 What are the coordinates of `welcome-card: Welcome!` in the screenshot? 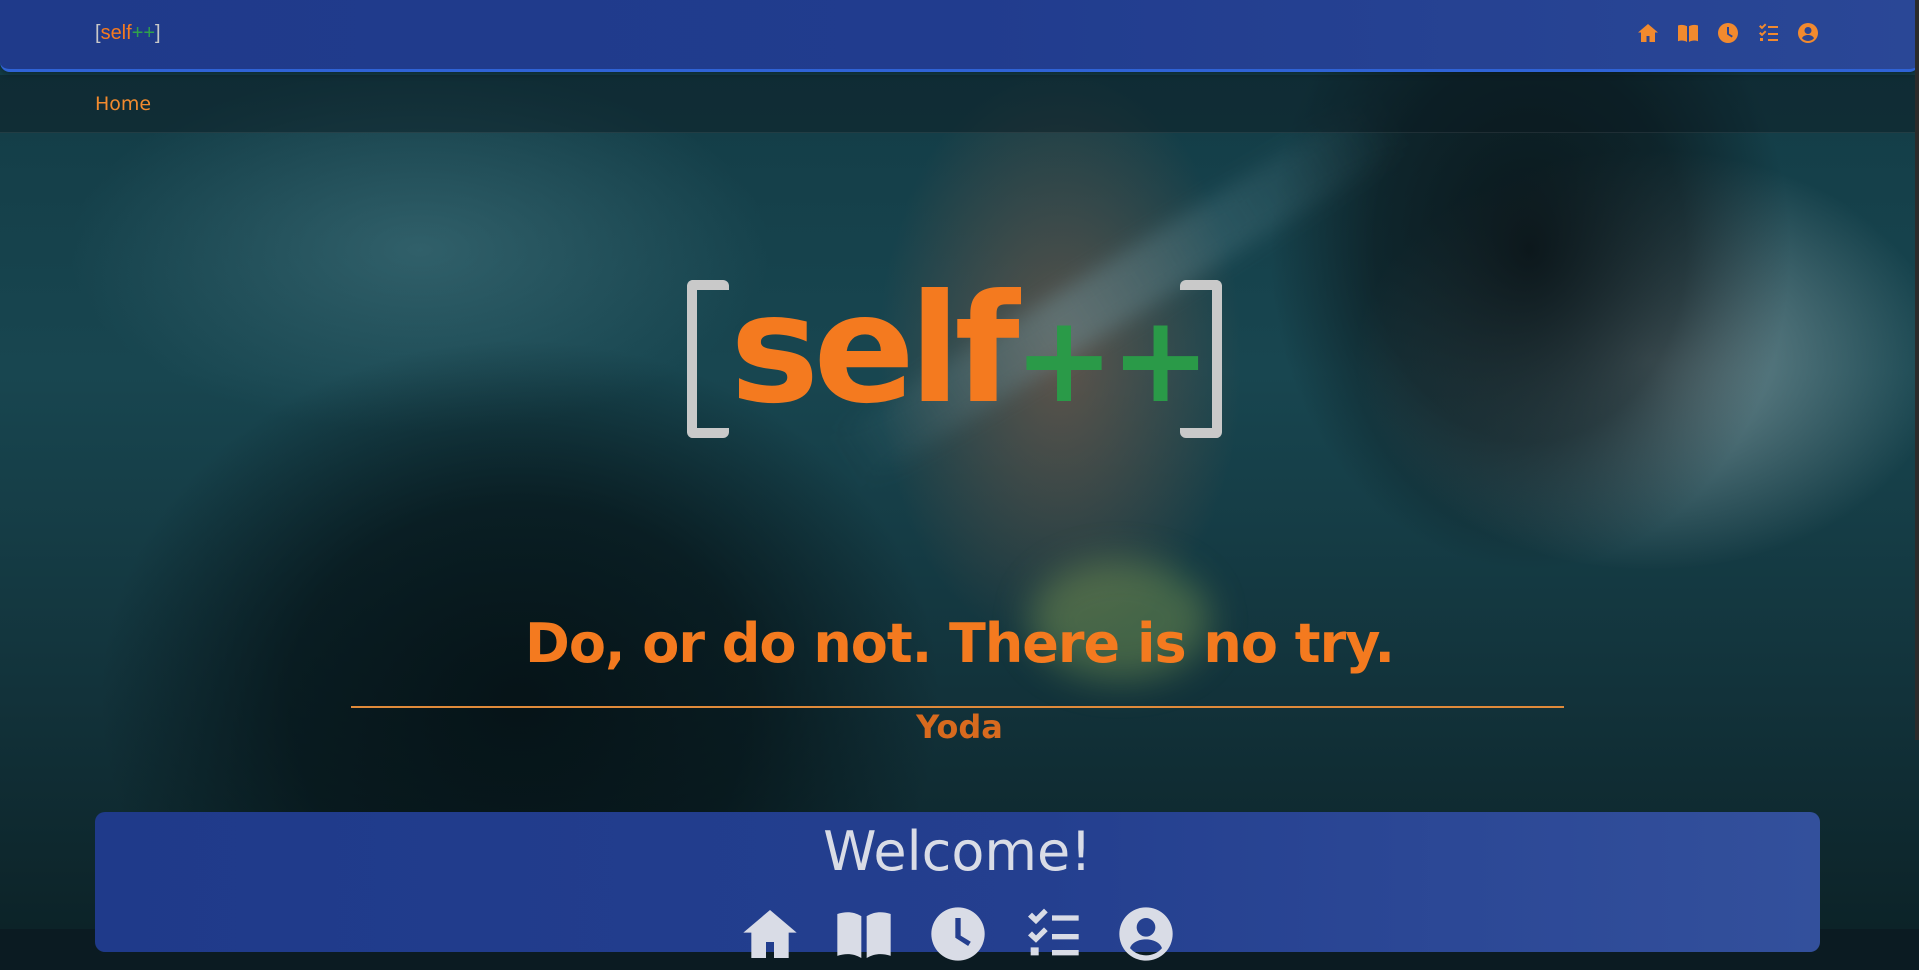 It's located at (957, 882).